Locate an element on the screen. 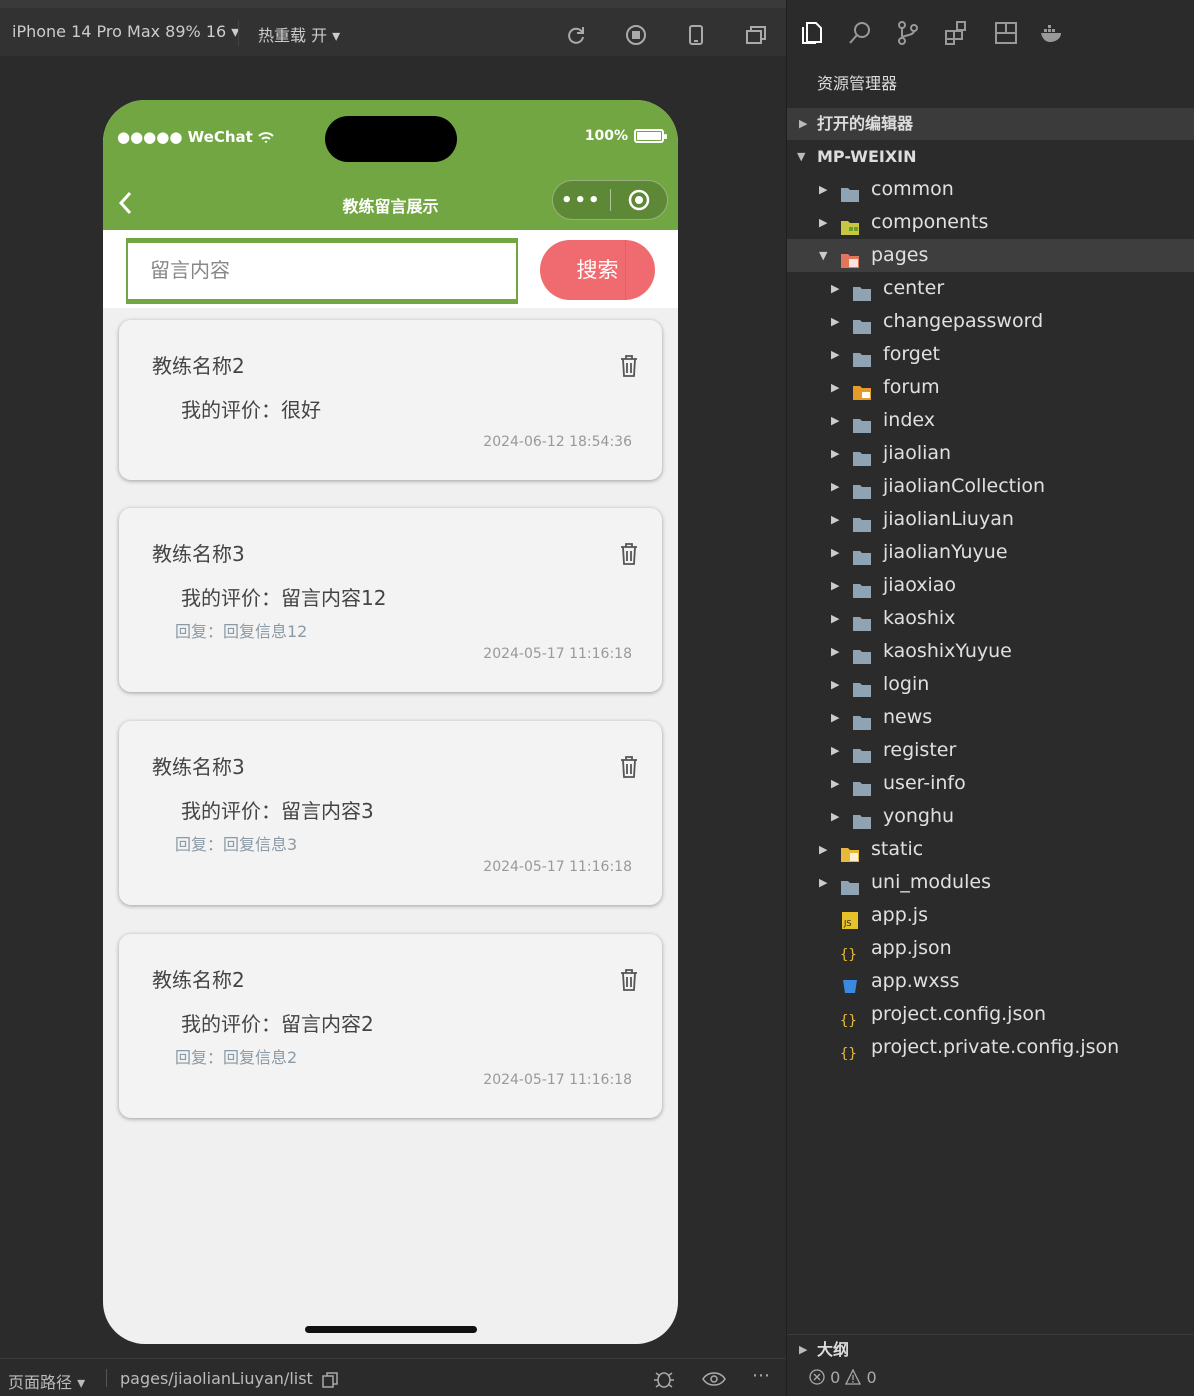 The width and height of the screenshot is (1194, 1396). tree-item-news: ▶ news is located at coordinates (990, 717).